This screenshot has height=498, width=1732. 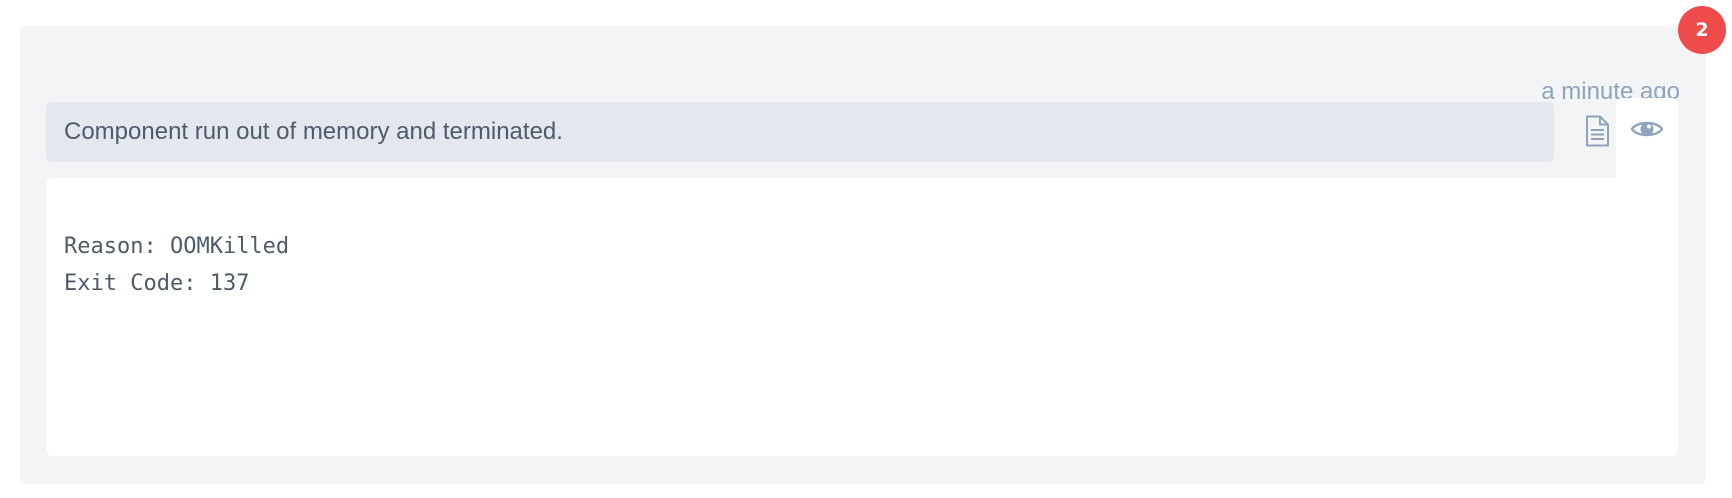 What do you see at coordinates (1702, 30) in the screenshot?
I see `notification-count-badge: 2` at bounding box center [1702, 30].